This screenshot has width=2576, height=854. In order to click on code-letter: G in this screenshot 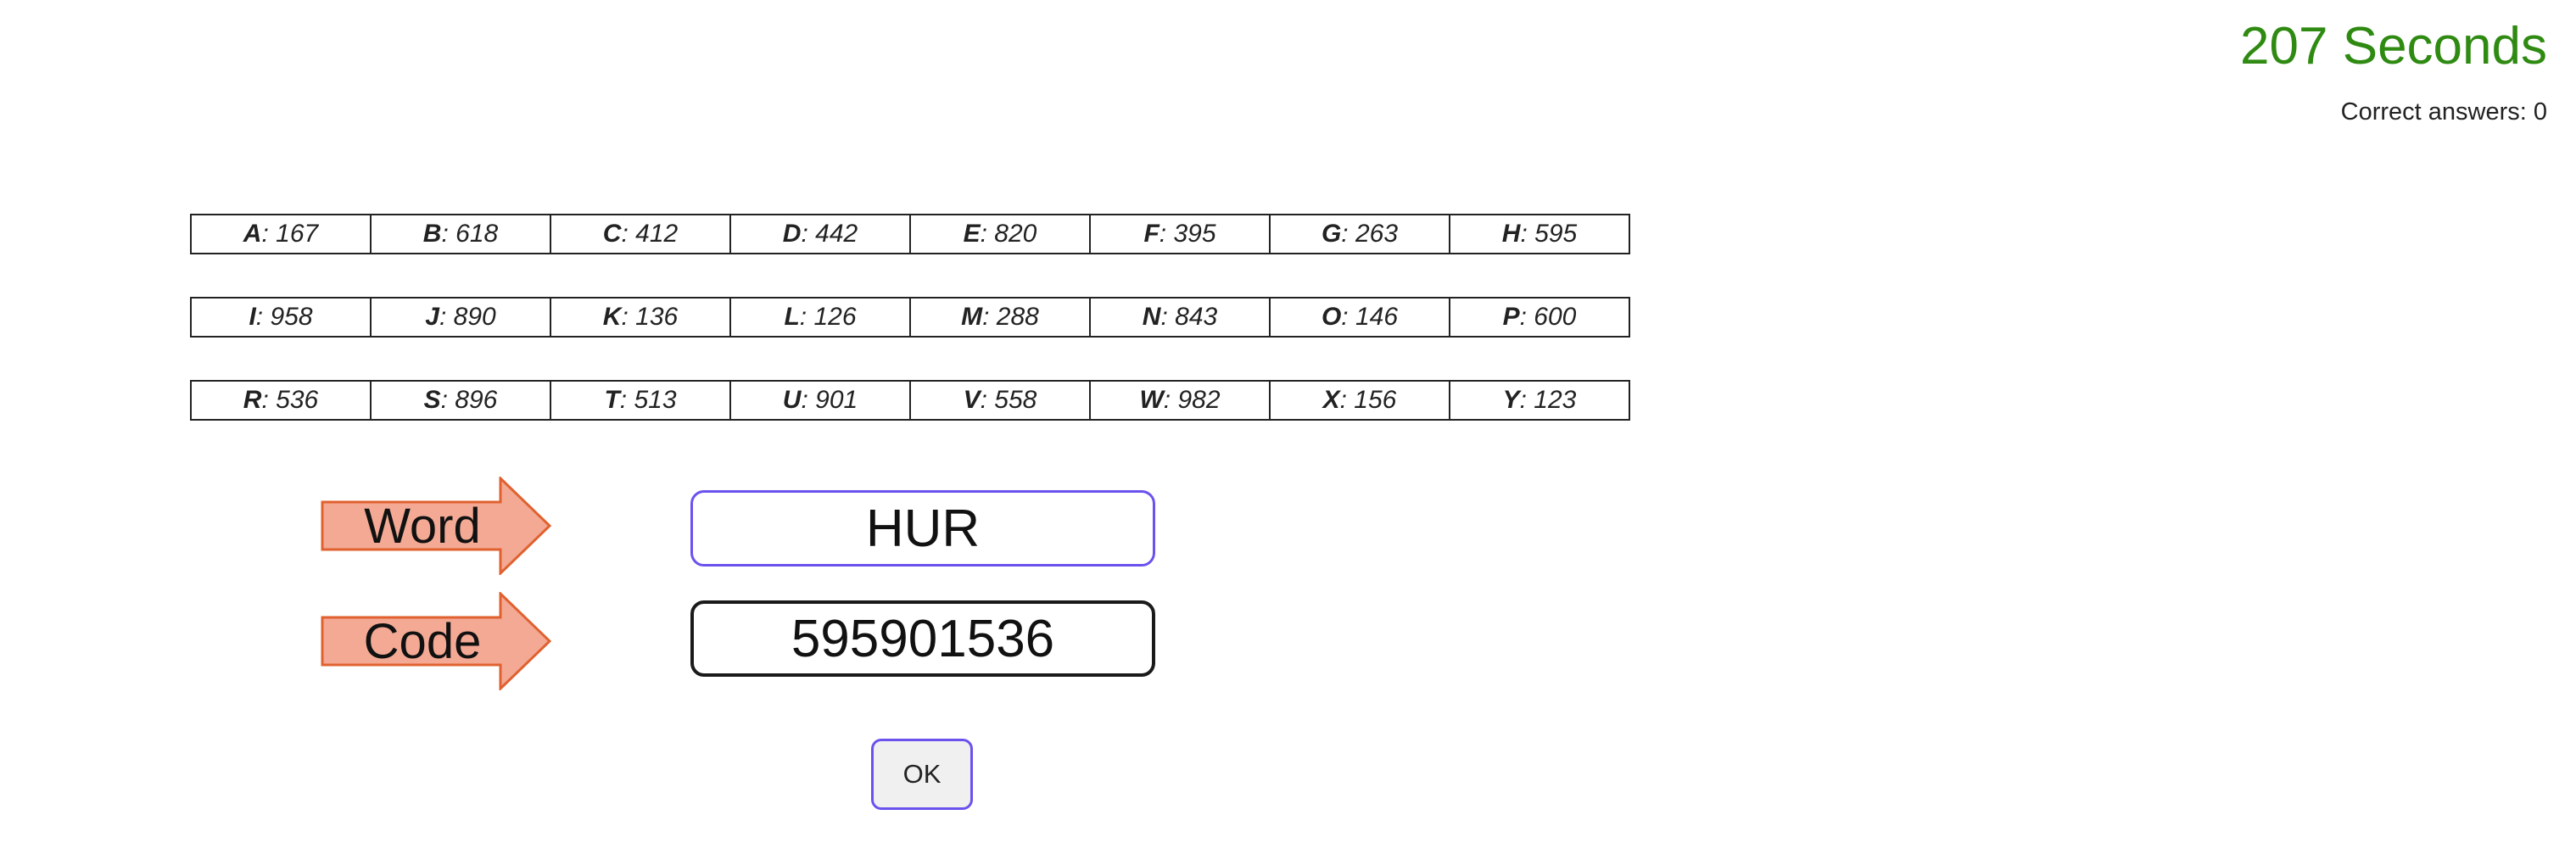, I will do `click(1331, 234)`.